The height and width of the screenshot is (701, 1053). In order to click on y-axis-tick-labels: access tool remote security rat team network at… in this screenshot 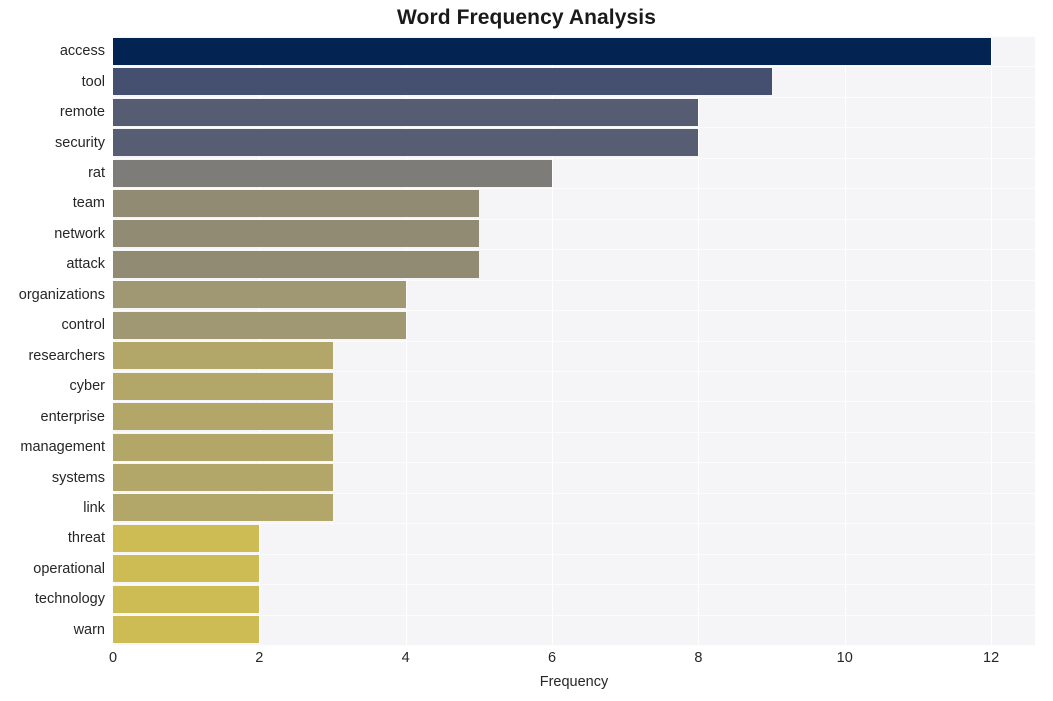, I will do `click(52, 340)`.